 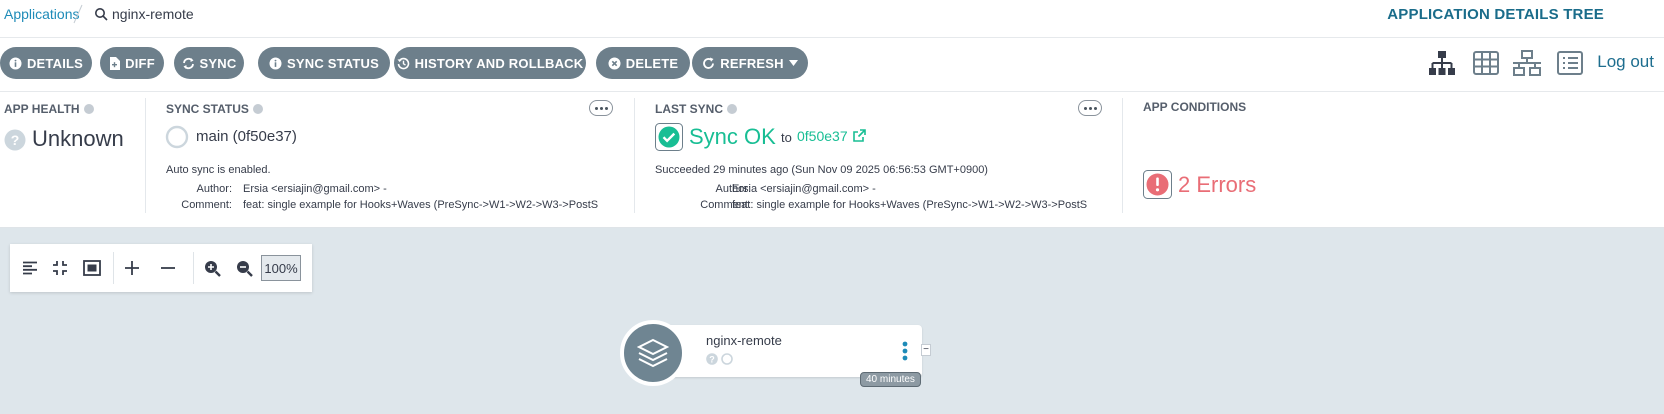 I want to click on fit-to-screen-button, so click(x=92, y=268).